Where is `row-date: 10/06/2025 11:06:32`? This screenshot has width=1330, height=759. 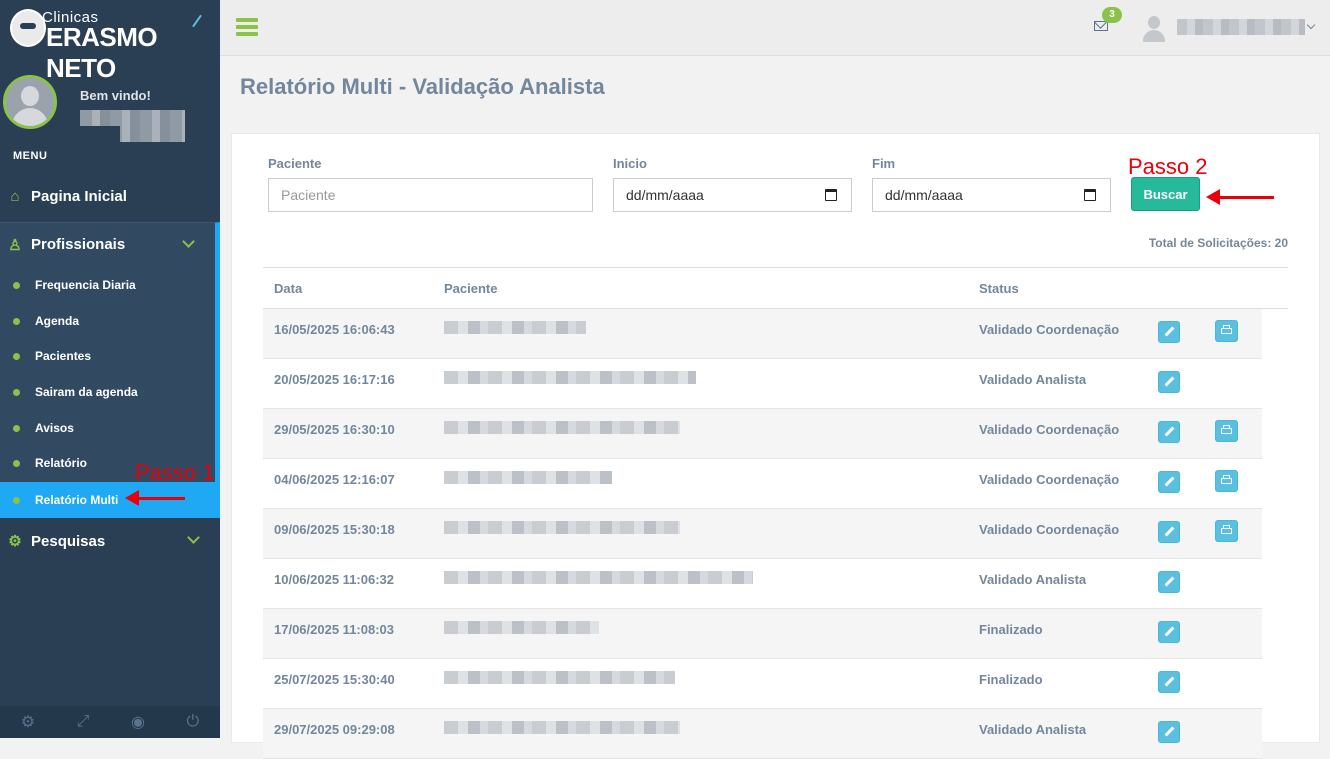
row-date: 10/06/2025 11:06:32 is located at coordinates (334, 579).